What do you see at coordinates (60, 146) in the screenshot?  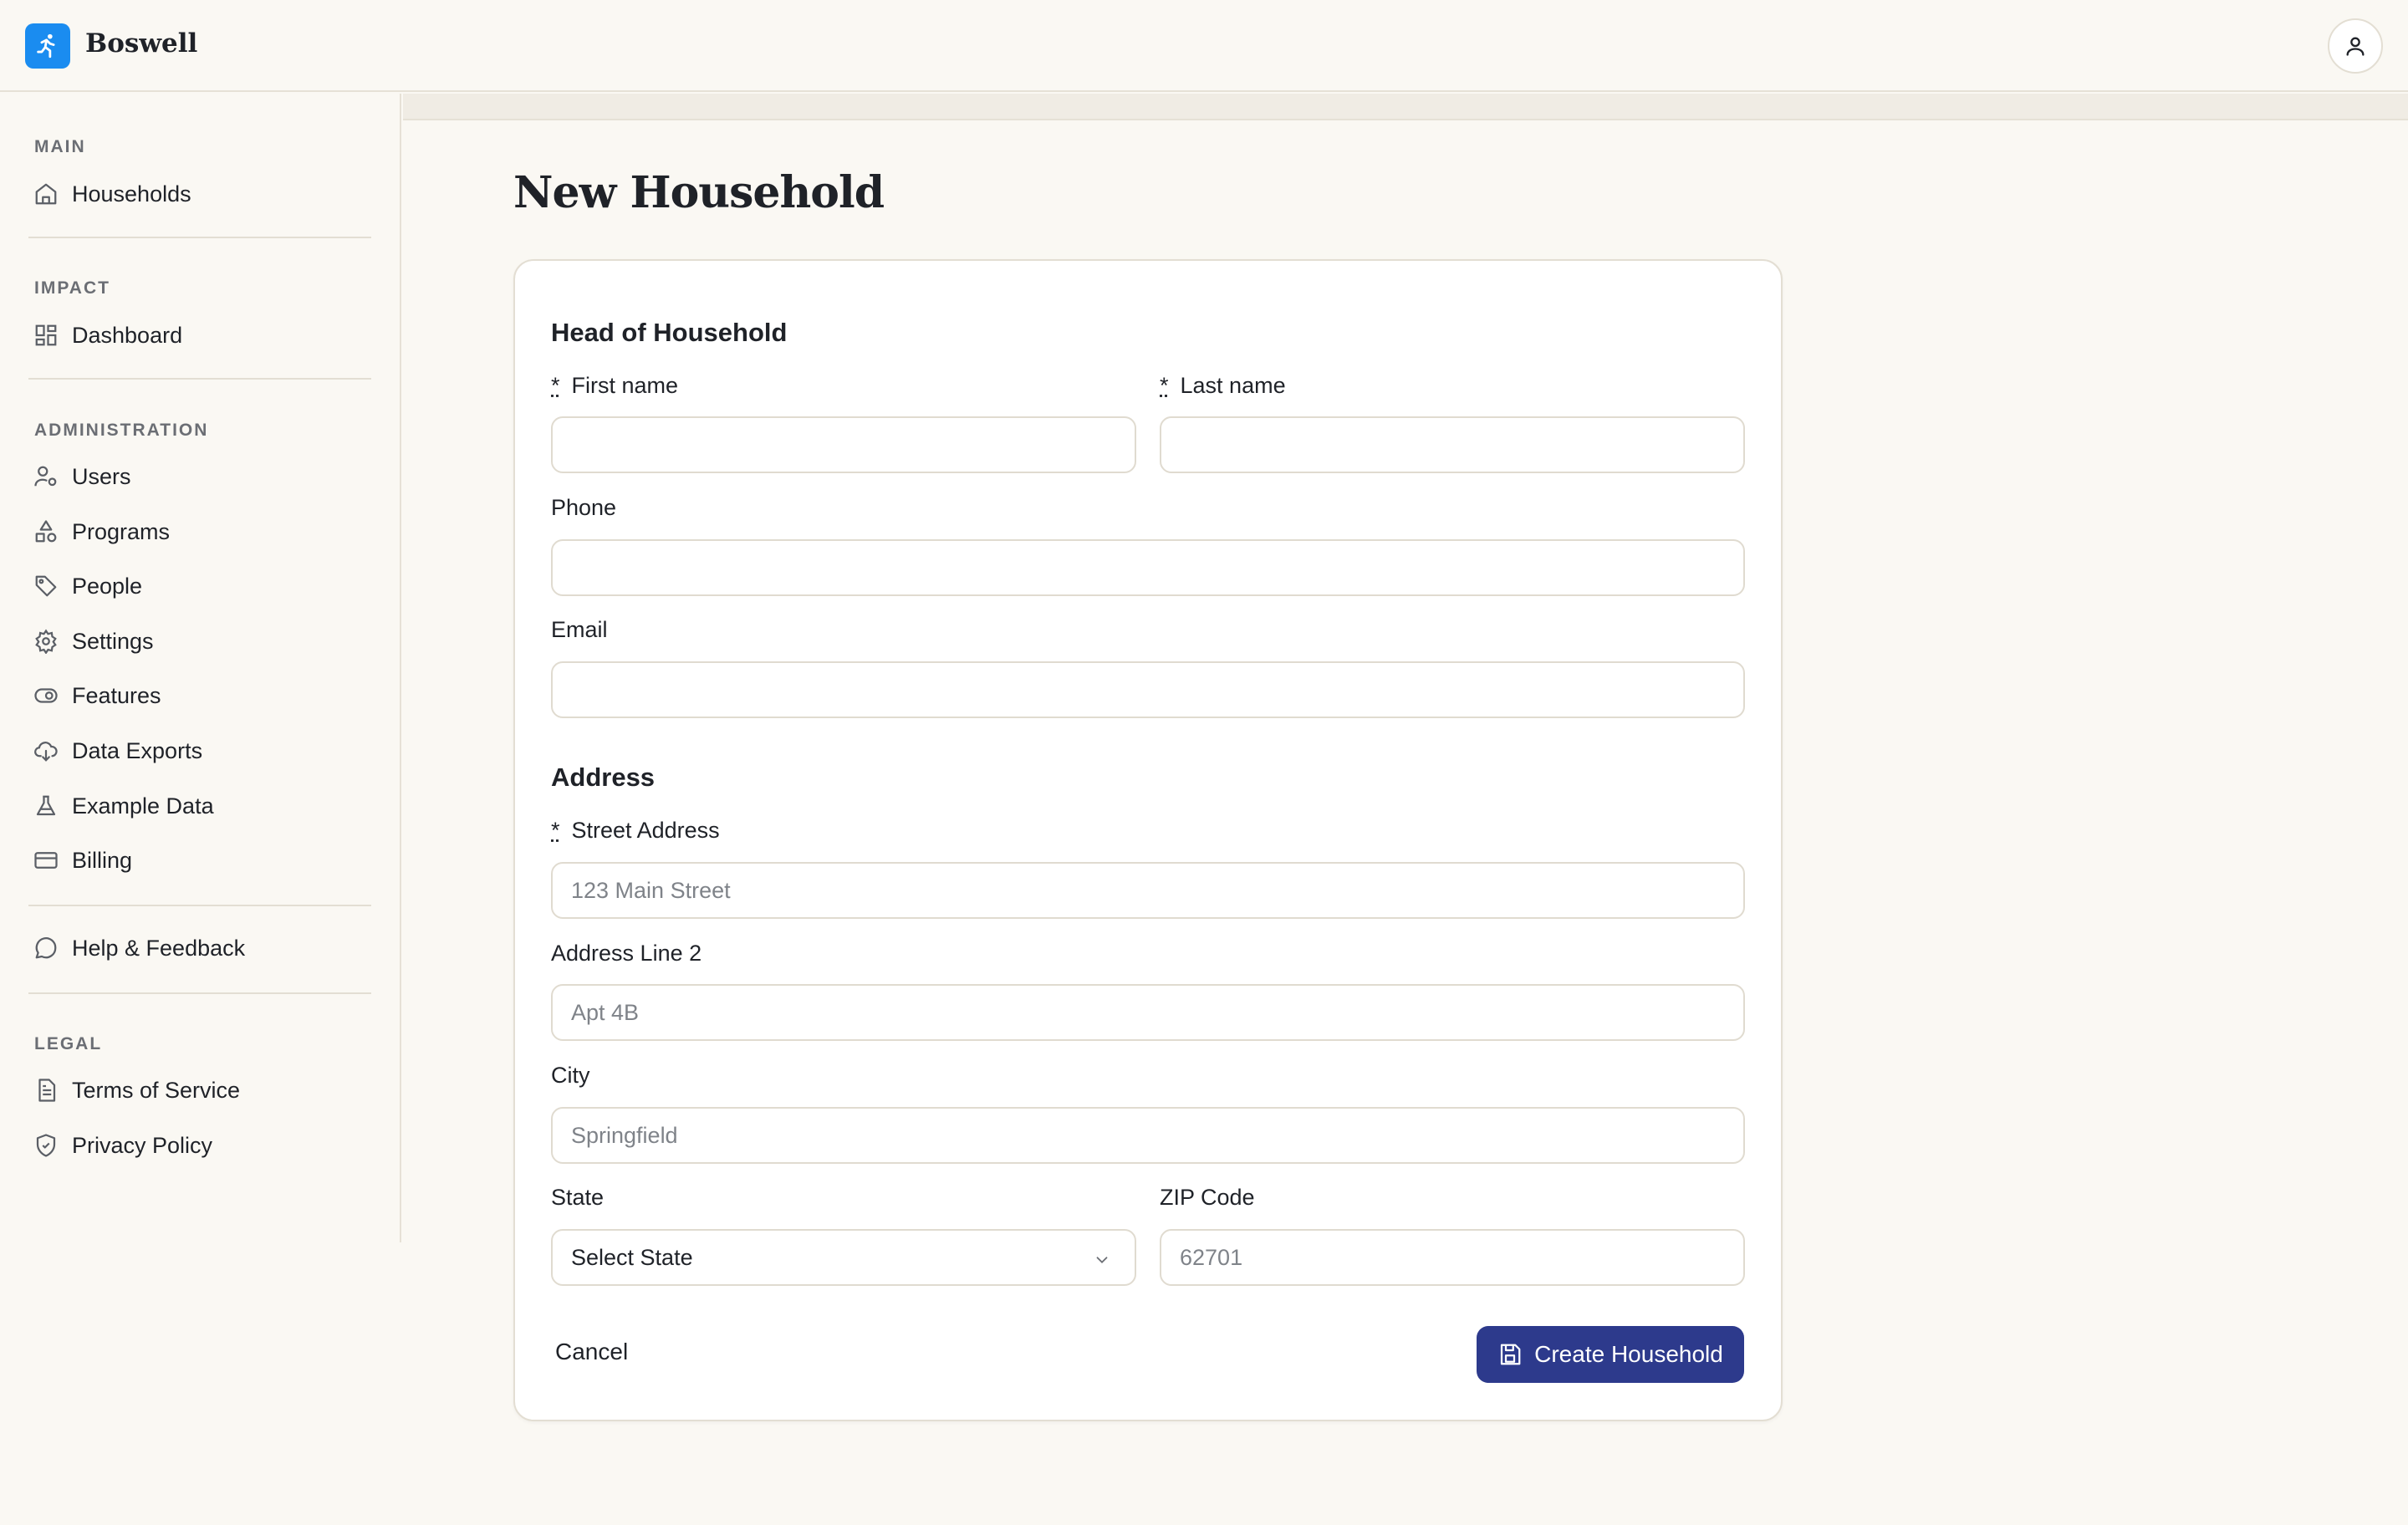 I see `section-title-main: MAIN` at bounding box center [60, 146].